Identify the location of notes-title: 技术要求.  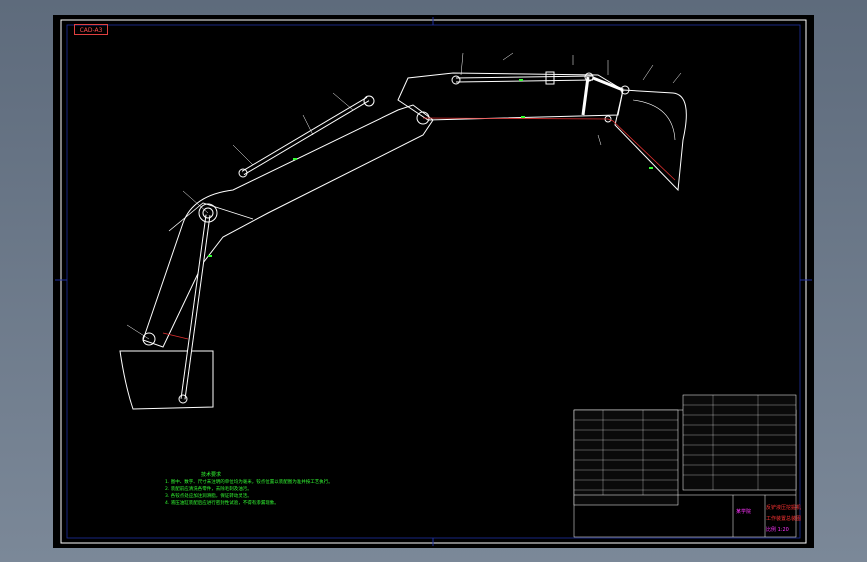
(211, 475).